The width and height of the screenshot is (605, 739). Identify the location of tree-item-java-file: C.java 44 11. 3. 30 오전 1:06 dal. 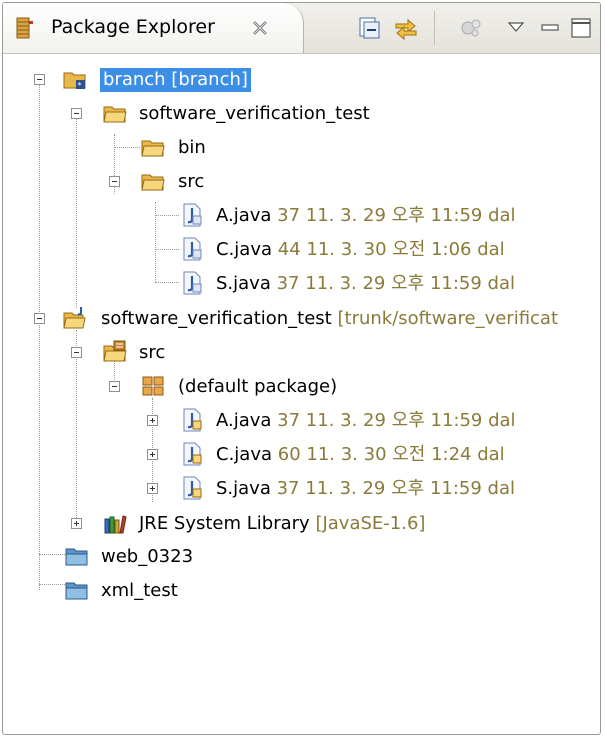
(301, 250).